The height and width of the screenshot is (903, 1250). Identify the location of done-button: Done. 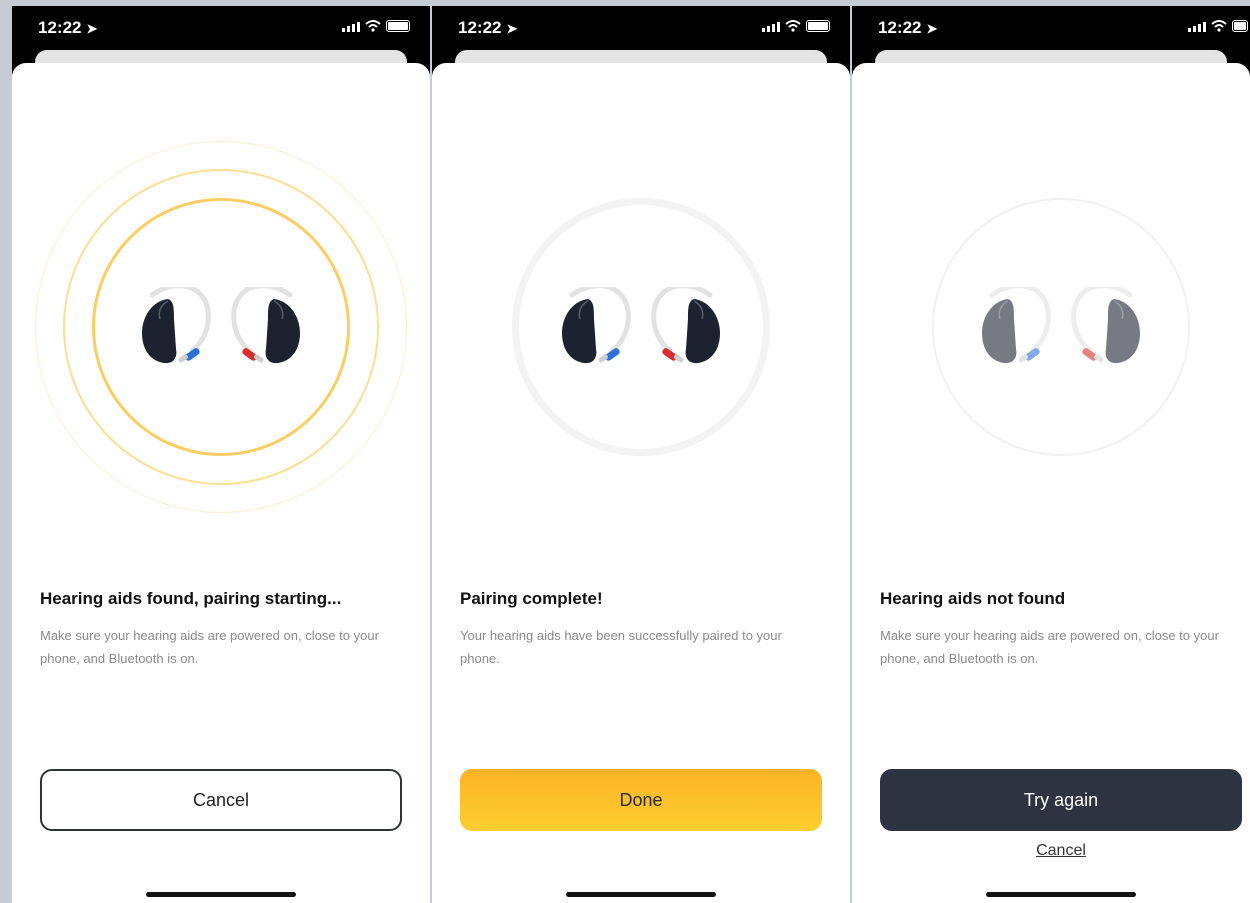
(641, 800).